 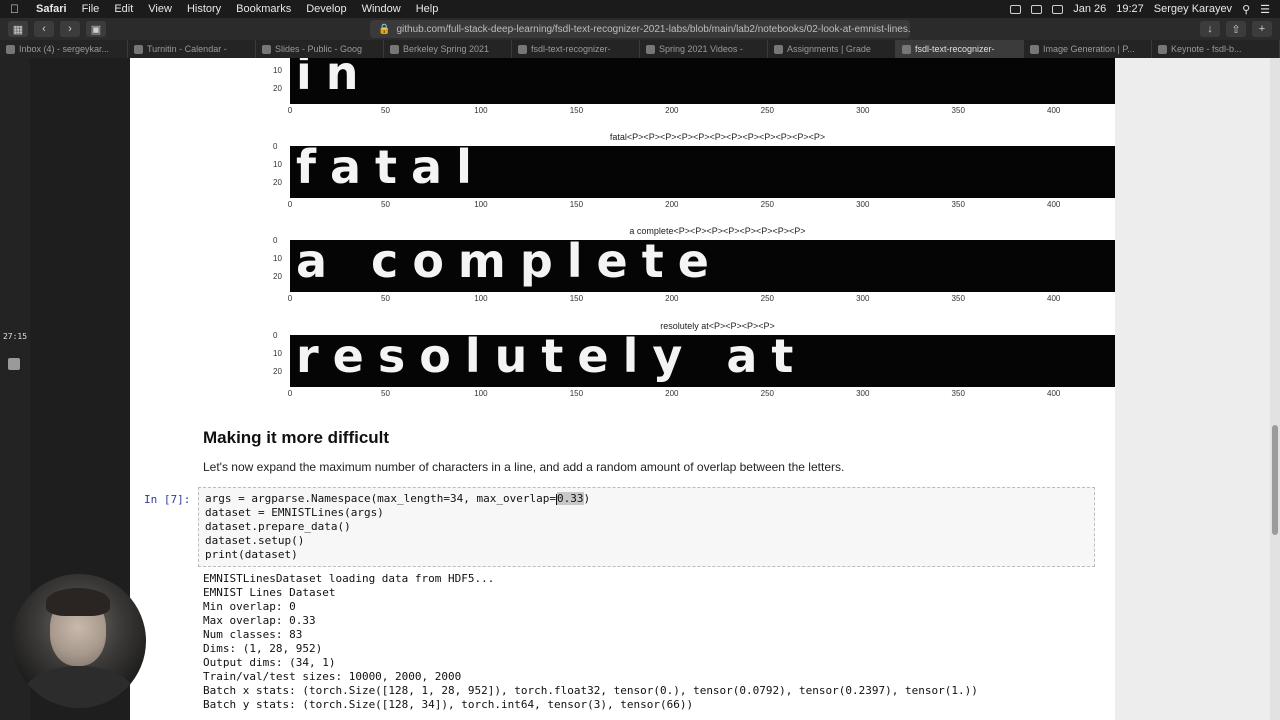 What do you see at coordinates (96, 29) in the screenshot?
I see `tabs-overview-icon: ▣` at bounding box center [96, 29].